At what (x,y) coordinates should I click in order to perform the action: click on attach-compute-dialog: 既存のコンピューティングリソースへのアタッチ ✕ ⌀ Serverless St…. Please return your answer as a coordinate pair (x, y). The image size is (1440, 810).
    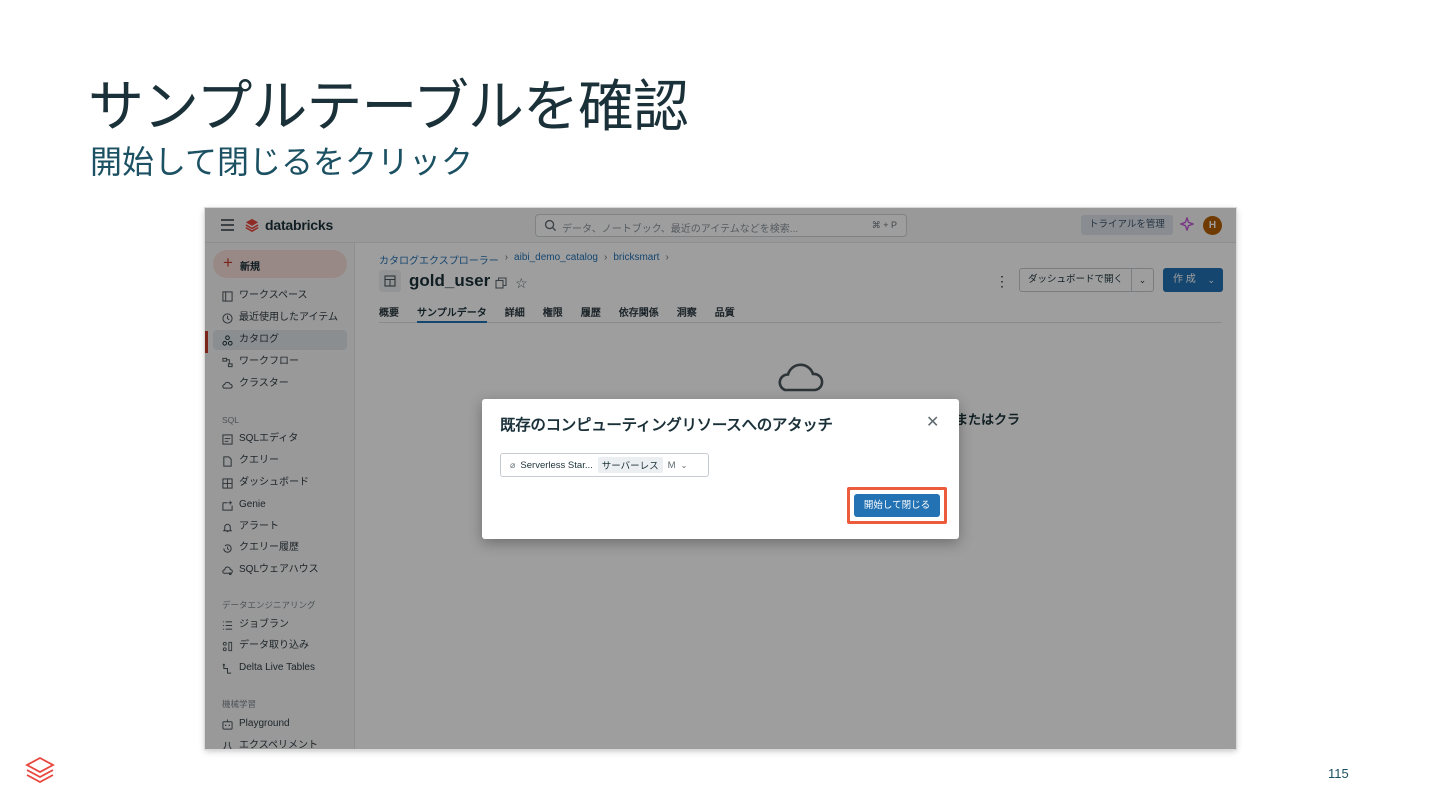
    Looking at the image, I should click on (720, 469).